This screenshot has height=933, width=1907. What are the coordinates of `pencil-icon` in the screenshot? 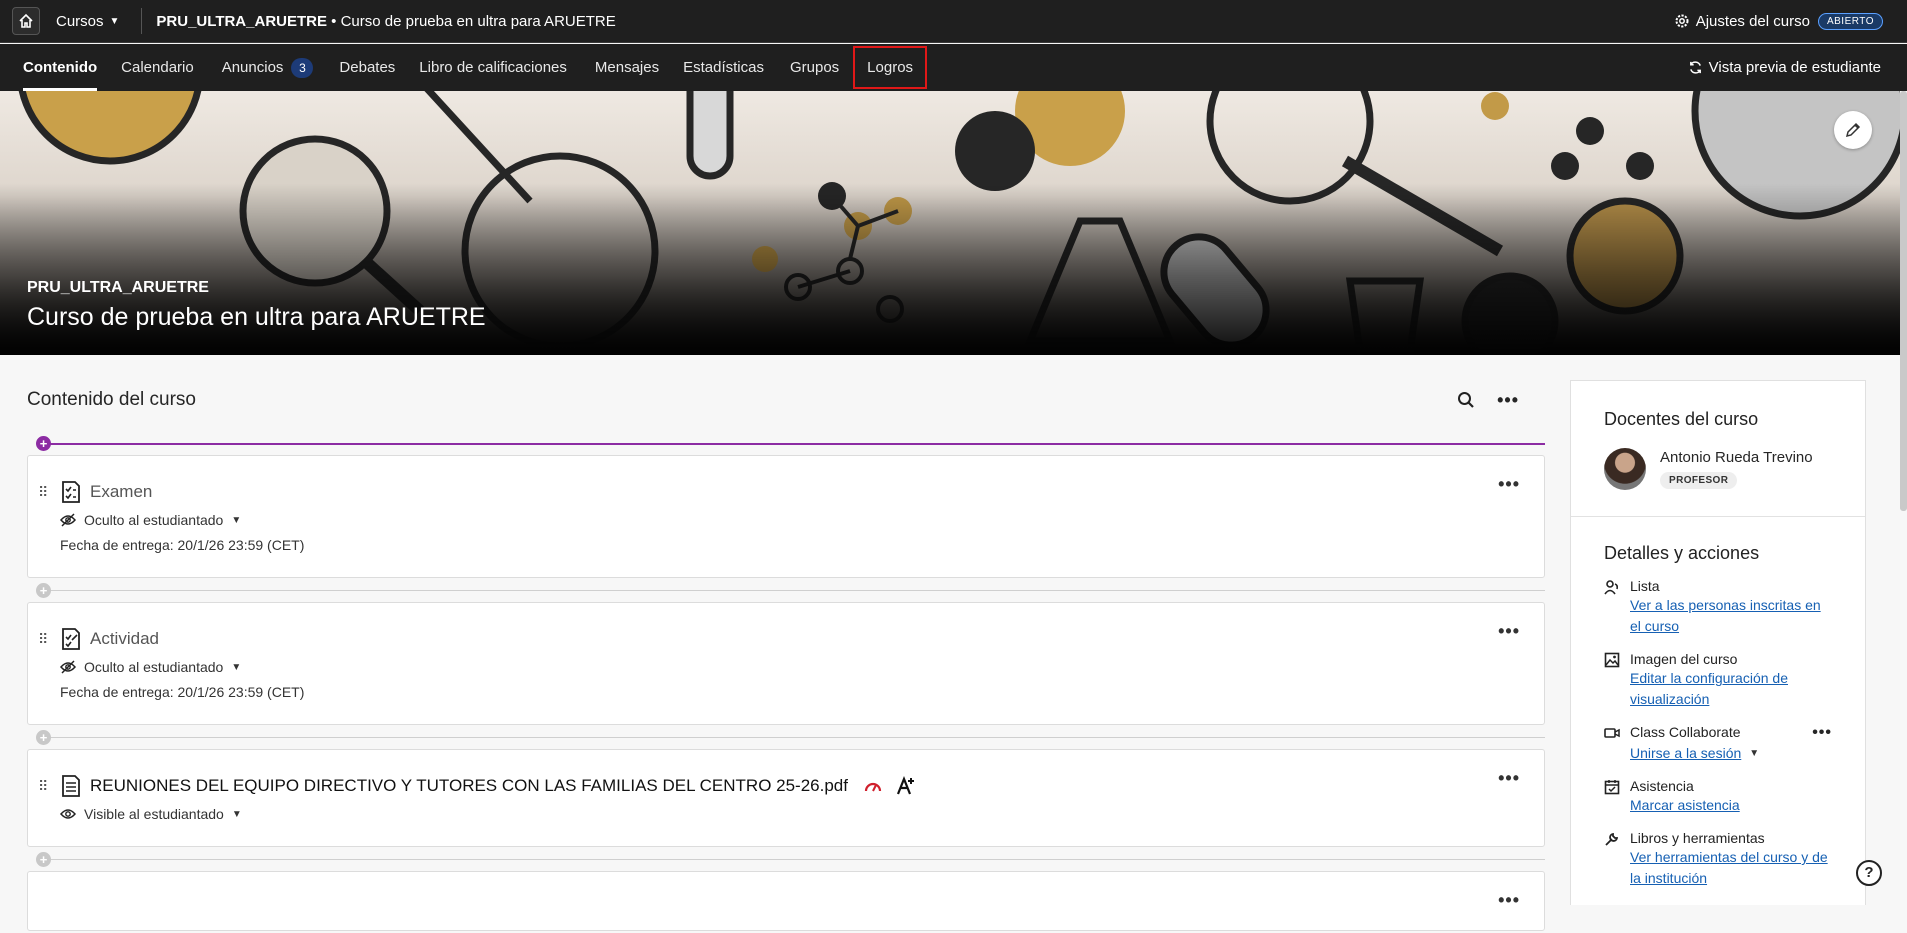 It's located at (1853, 130).